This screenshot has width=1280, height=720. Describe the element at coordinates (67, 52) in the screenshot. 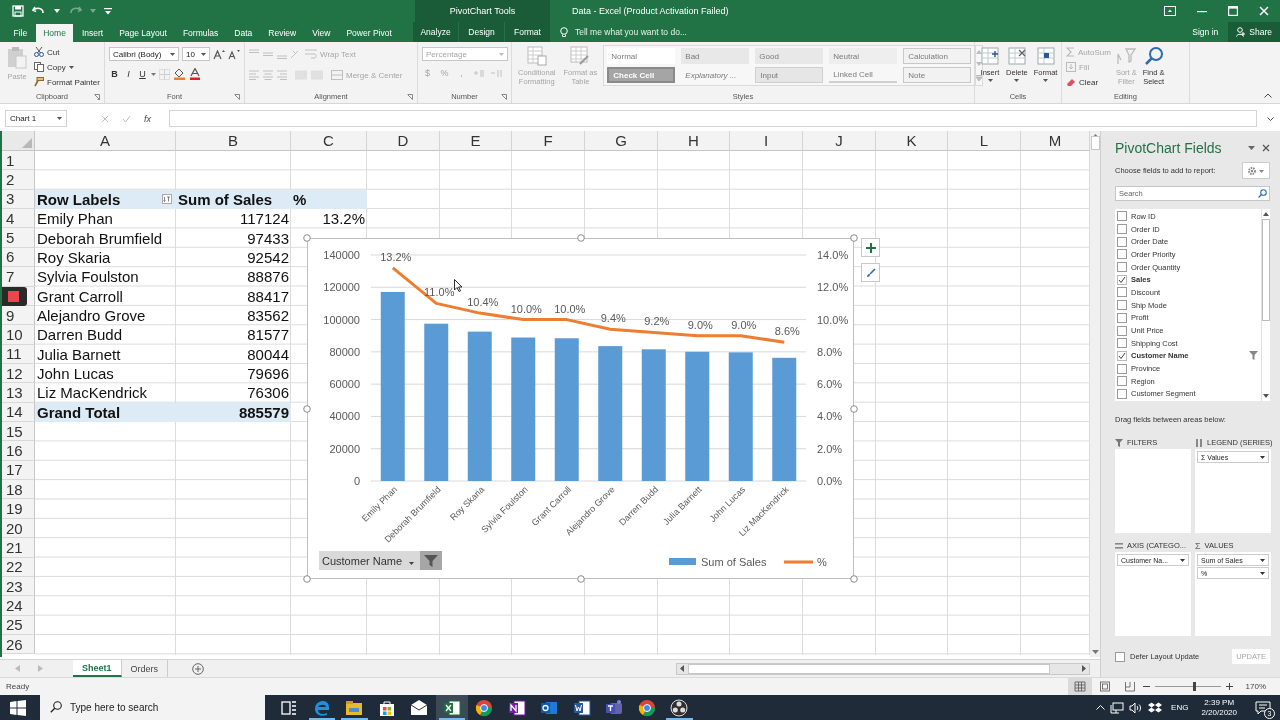

I see `cut-button: Cut` at that location.